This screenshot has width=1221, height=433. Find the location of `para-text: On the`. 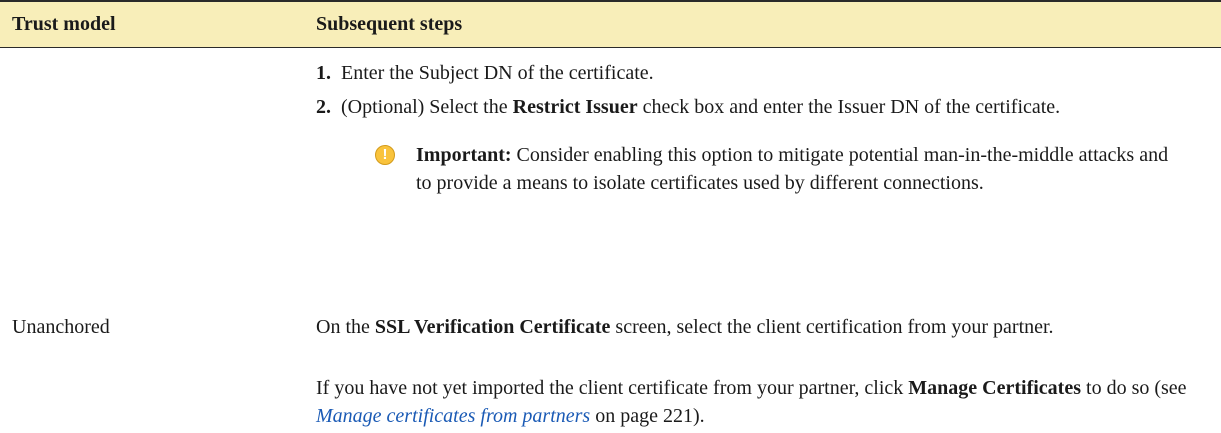

para-text: On the is located at coordinates (345, 327).